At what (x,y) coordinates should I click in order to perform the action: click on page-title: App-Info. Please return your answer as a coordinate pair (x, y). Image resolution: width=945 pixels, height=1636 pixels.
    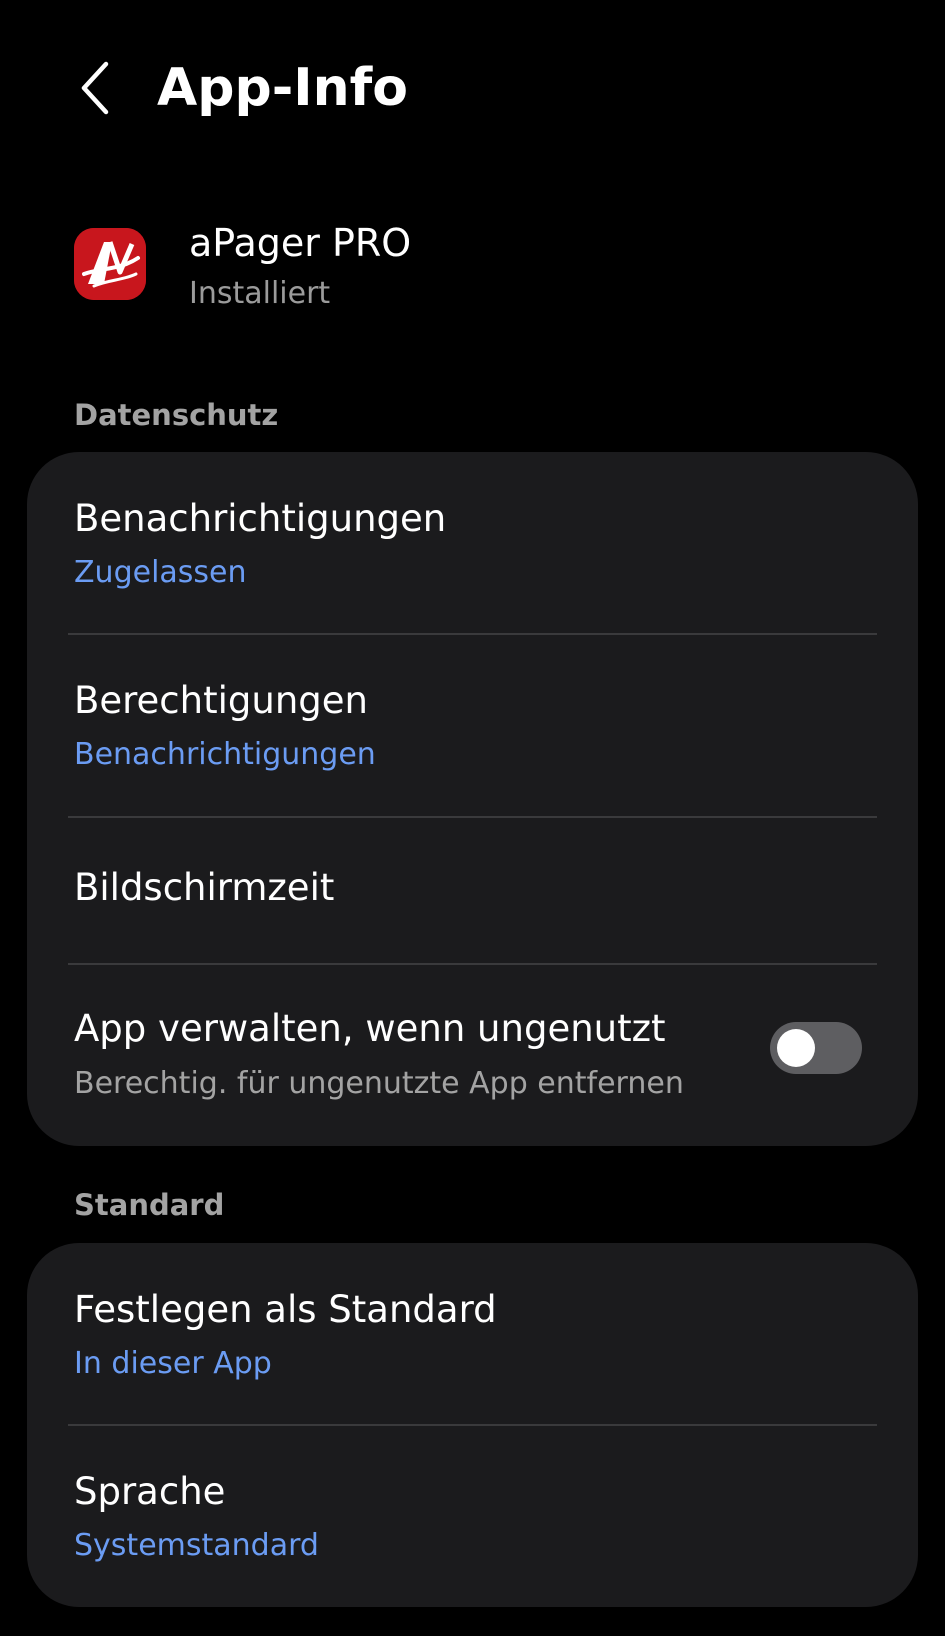
    Looking at the image, I should click on (282, 88).